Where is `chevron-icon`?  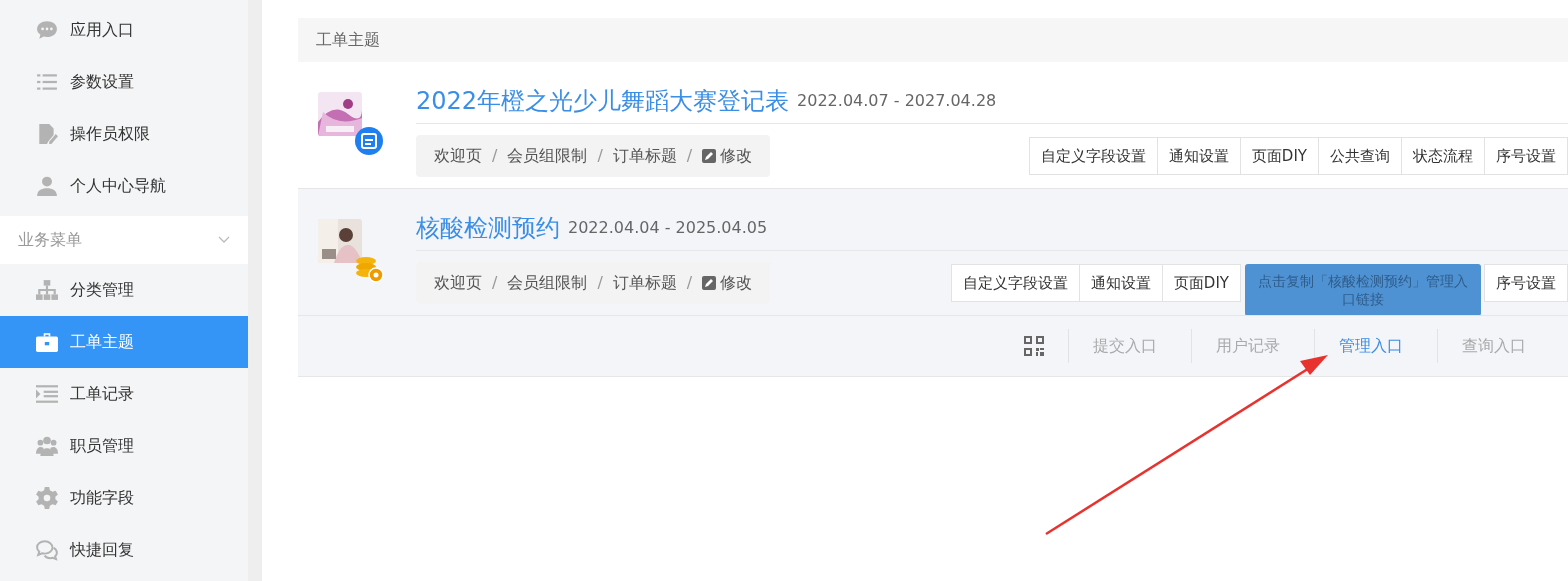
chevron-icon is located at coordinates (224, 240).